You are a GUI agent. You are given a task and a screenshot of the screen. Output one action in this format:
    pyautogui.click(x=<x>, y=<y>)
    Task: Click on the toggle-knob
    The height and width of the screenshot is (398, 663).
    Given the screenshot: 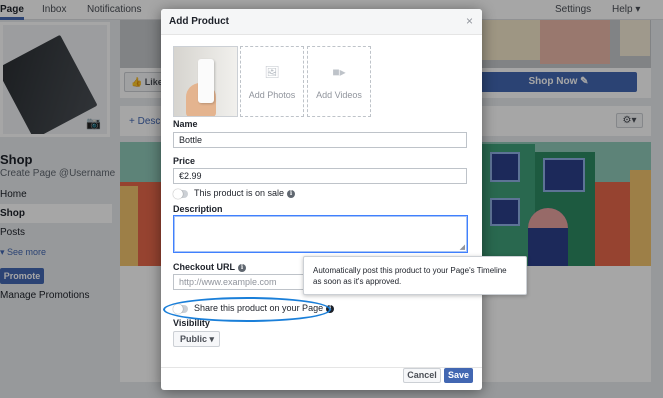 What is the action you would take?
    pyautogui.click(x=178, y=194)
    